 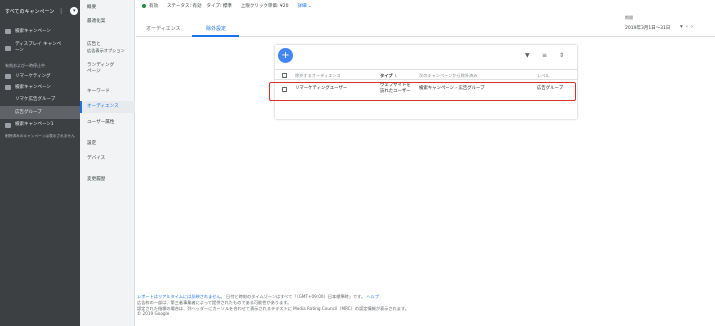 I want to click on chevron-down-icon: ▾, so click(x=74, y=11).